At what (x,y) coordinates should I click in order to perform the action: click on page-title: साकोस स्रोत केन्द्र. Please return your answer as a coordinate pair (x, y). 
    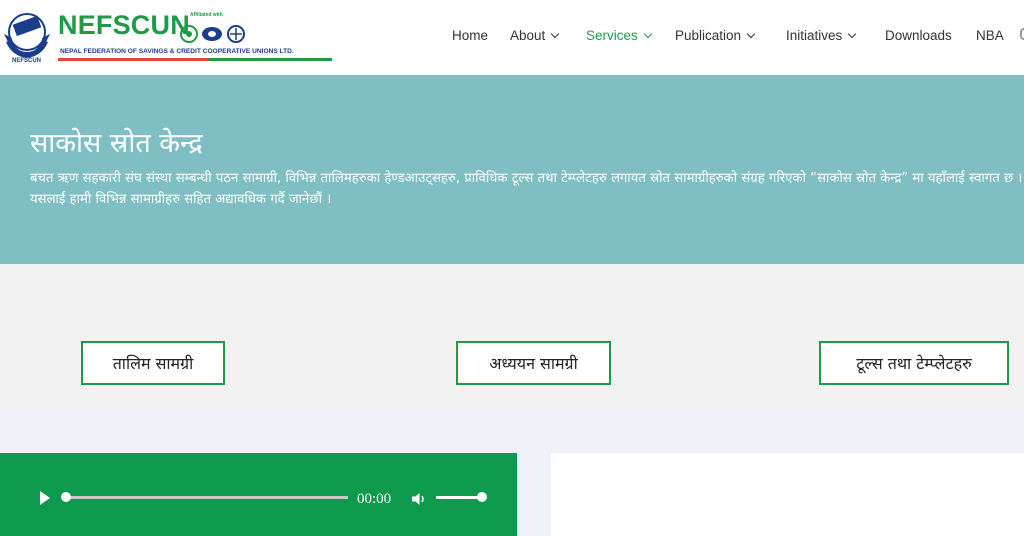
    Looking at the image, I should click on (116, 143).